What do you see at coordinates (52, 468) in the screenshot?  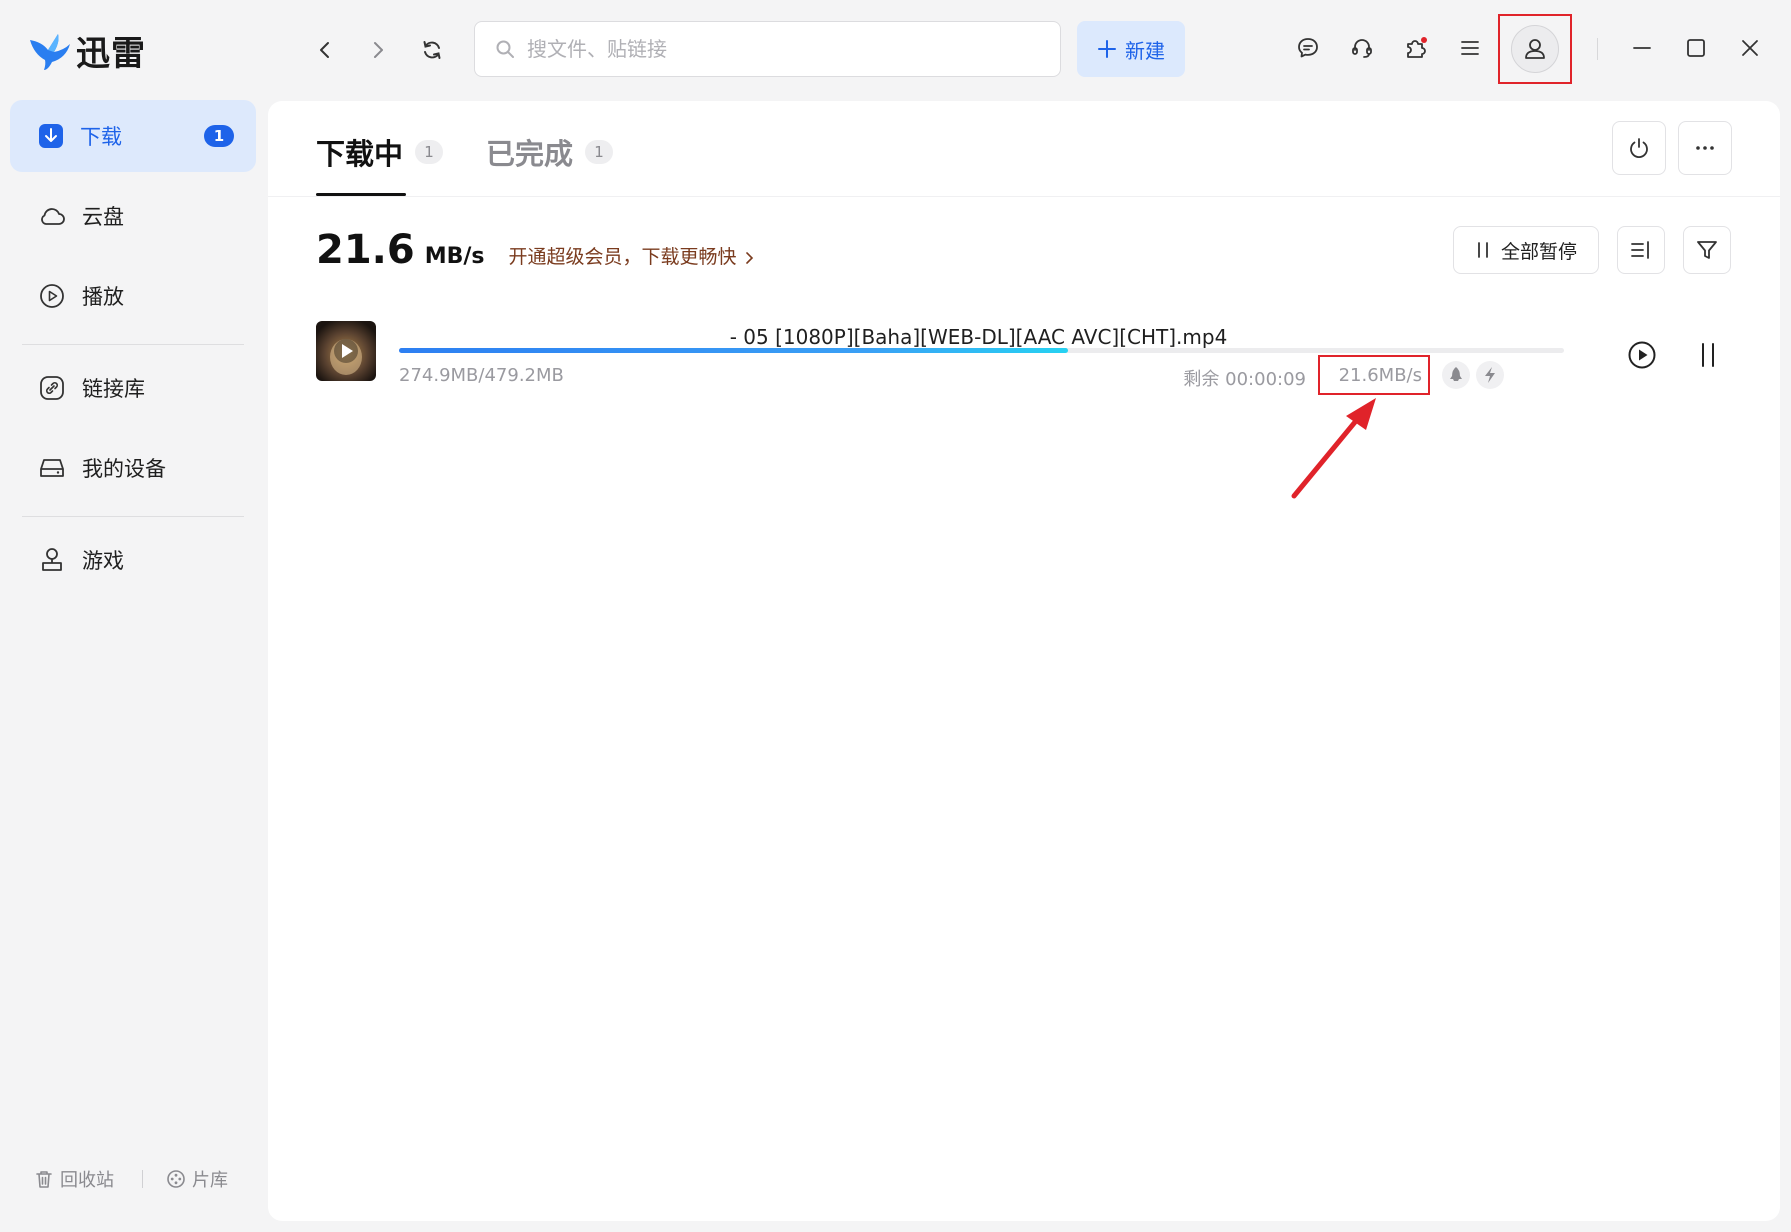 I see `device-icon` at bounding box center [52, 468].